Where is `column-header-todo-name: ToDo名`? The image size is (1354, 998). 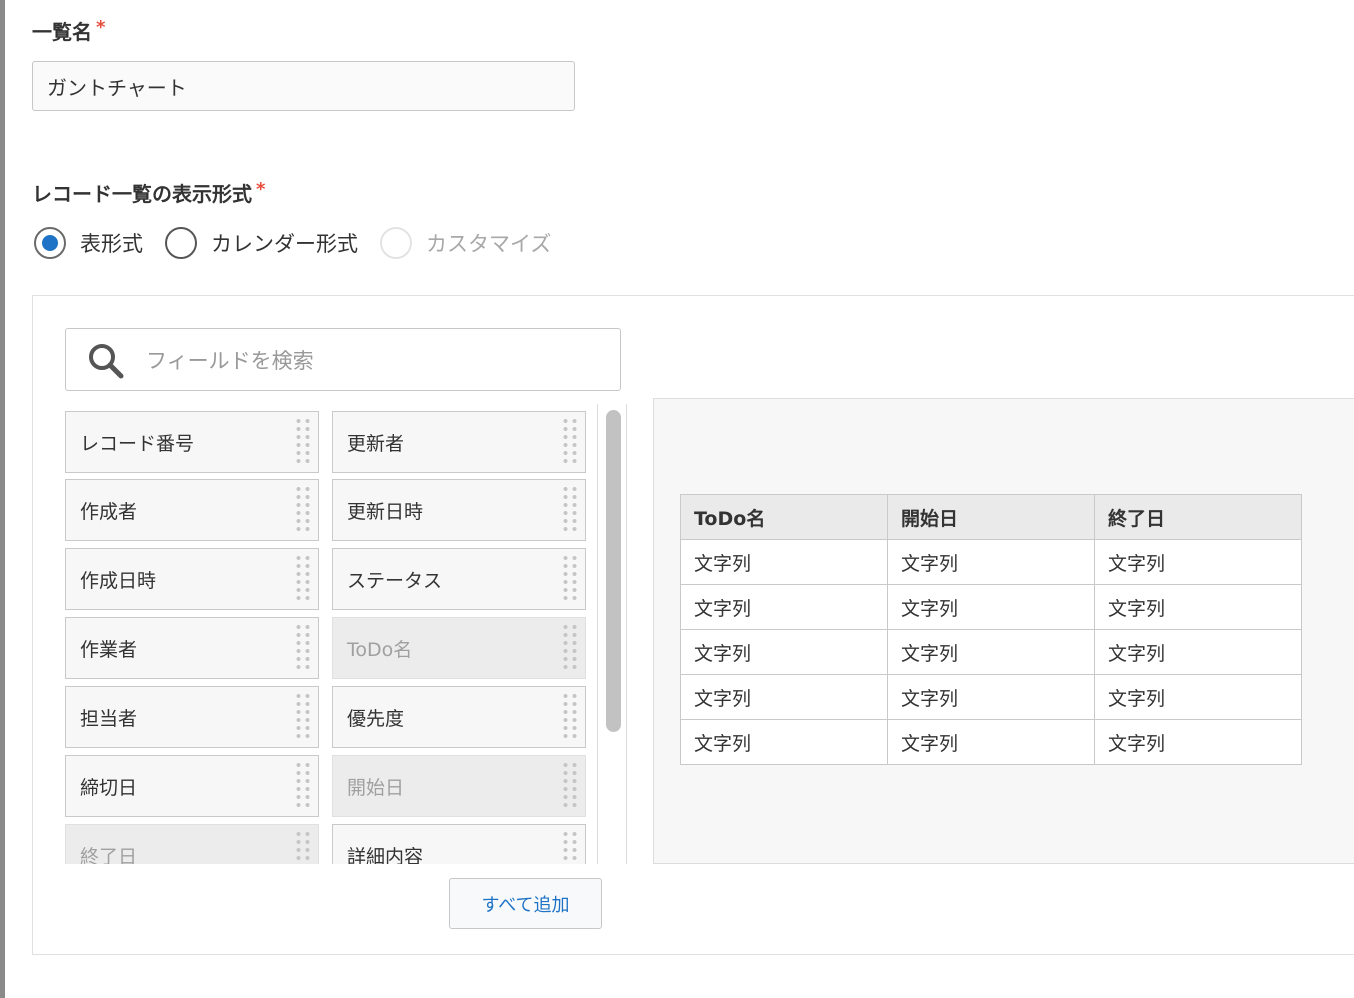 column-header-todo-name: ToDo名 is located at coordinates (784, 517).